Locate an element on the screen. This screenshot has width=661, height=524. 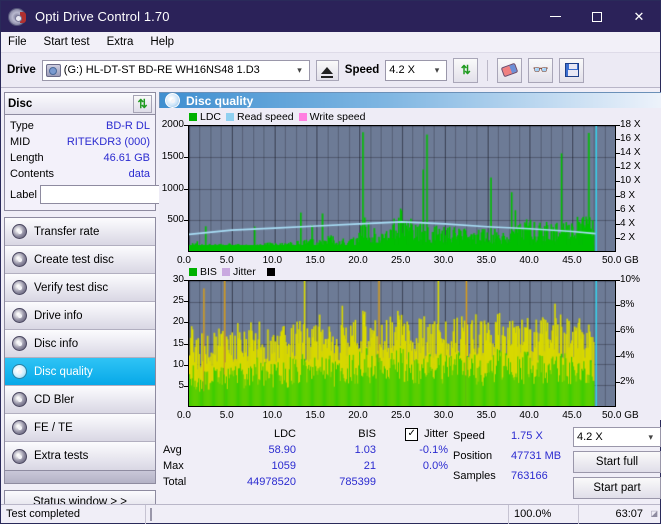
disc-refresh-button: ⇅ is located at coordinates (142, 103).